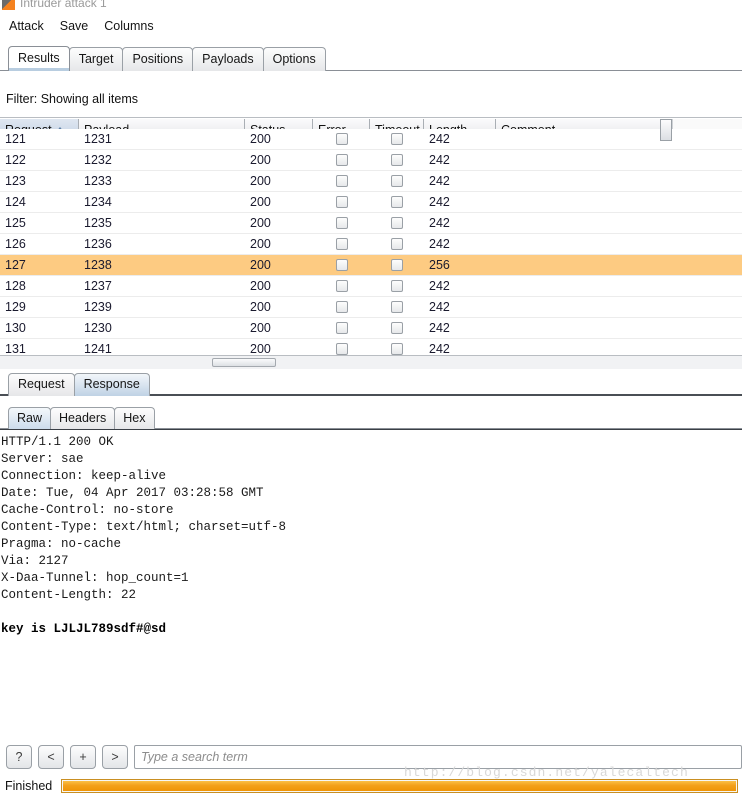 This screenshot has width=742, height=796. What do you see at coordinates (666, 130) in the screenshot?
I see `vertical-scrollbar-up-button` at bounding box center [666, 130].